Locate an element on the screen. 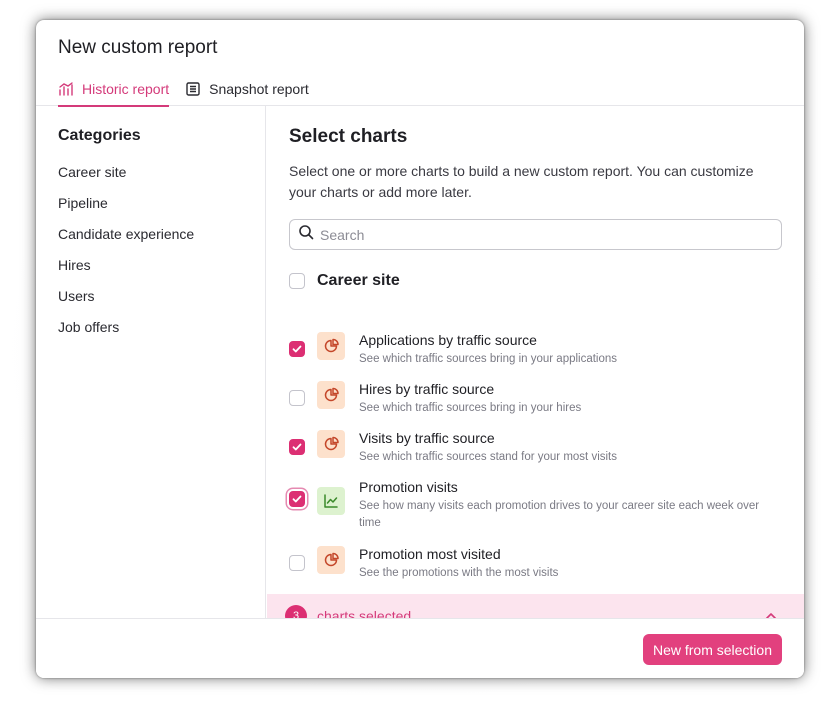 The image size is (833, 703). sidebar-item-candidate-experience: Candidate experience is located at coordinates (126, 241).